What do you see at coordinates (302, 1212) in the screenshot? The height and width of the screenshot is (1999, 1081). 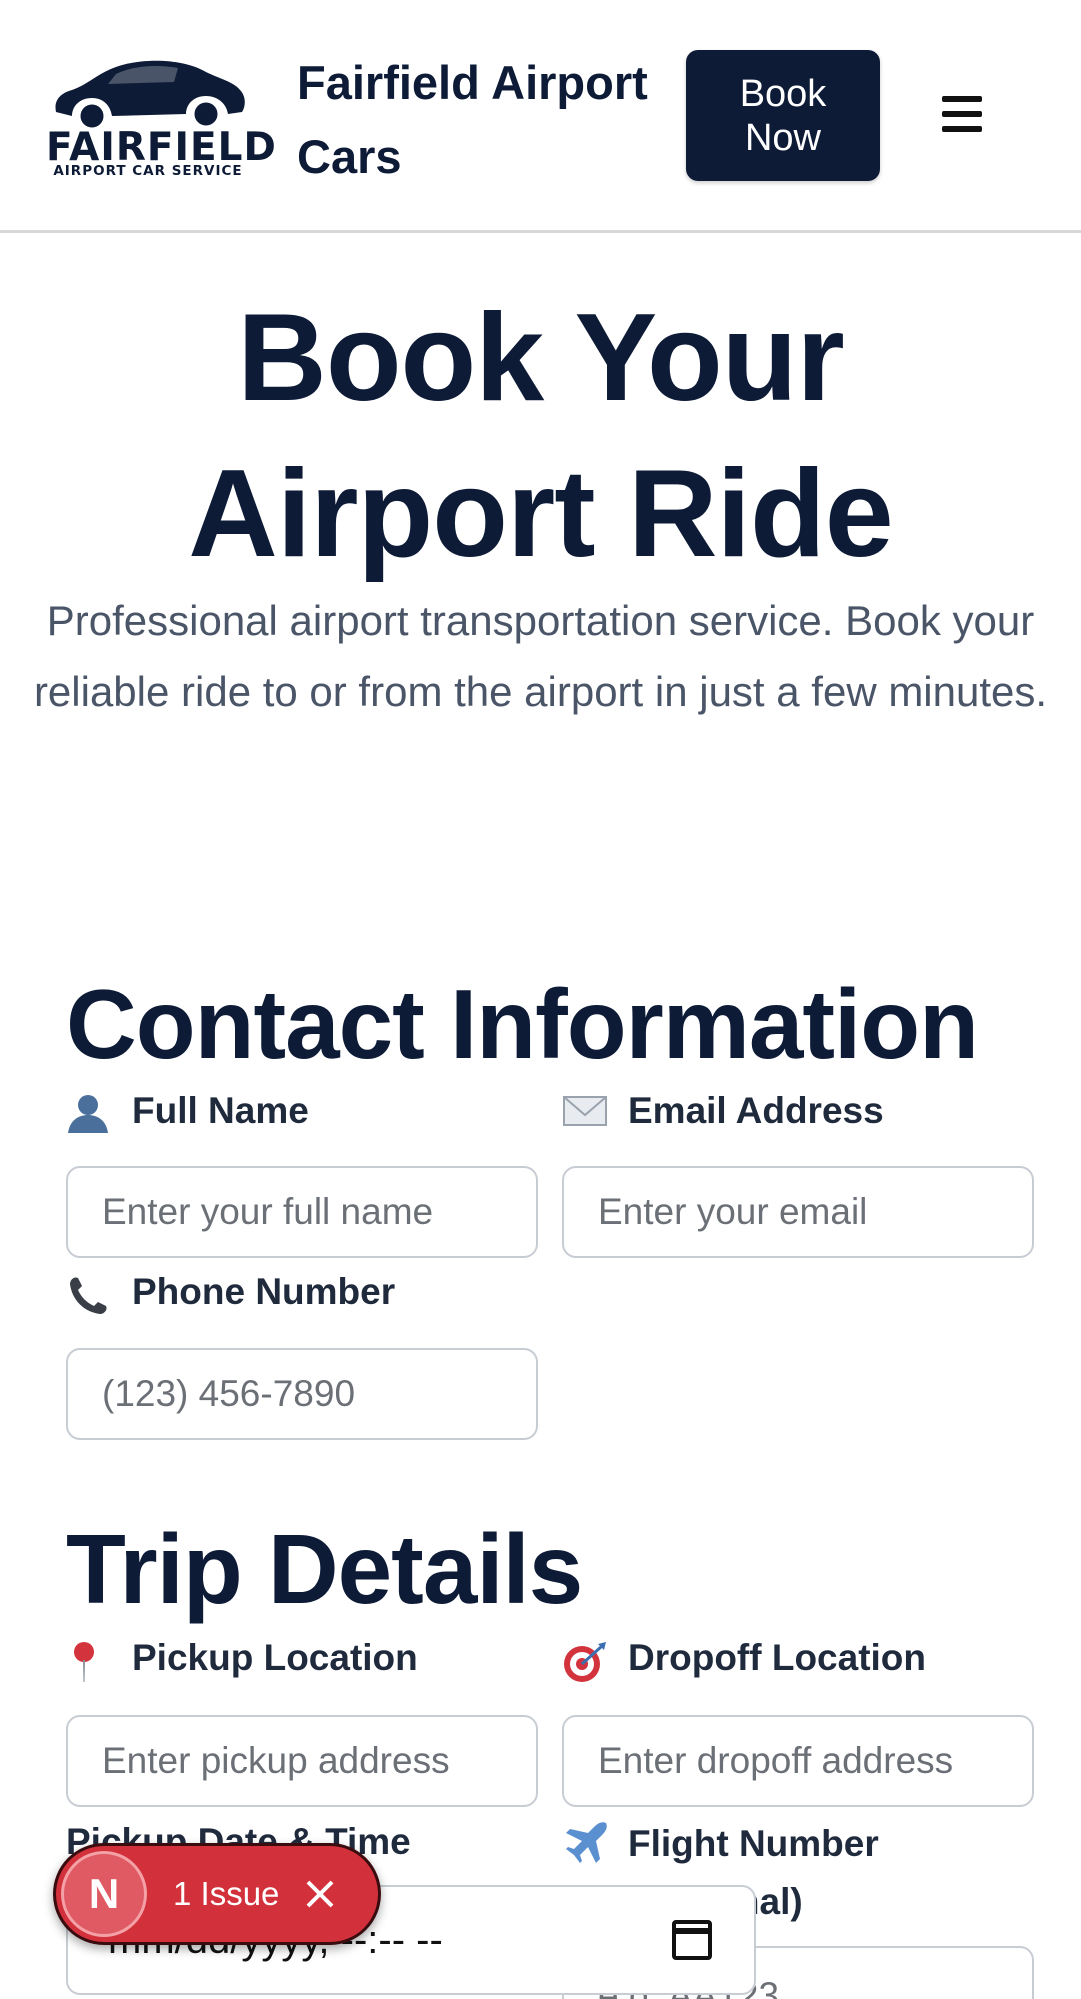 I see `full-name-input` at bounding box center [302, 1212].